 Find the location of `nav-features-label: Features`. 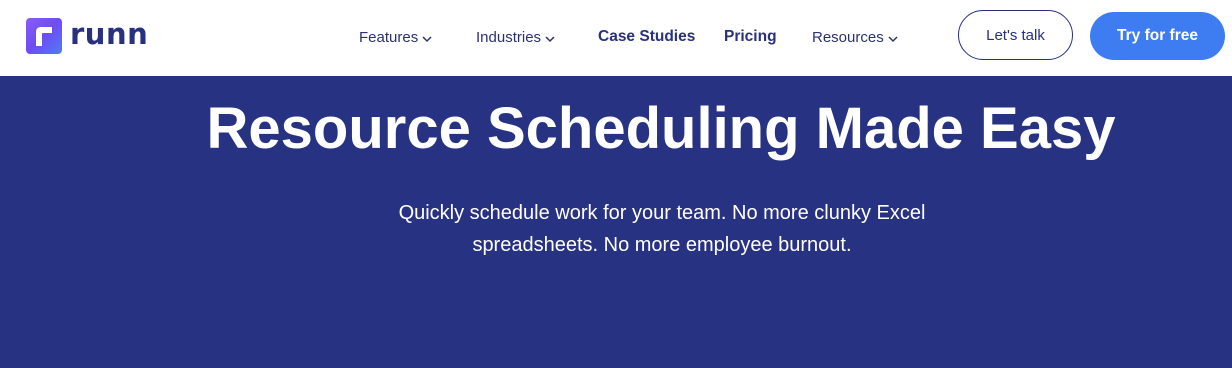

nav-features-label: Features is located at coordinates (389, 37).